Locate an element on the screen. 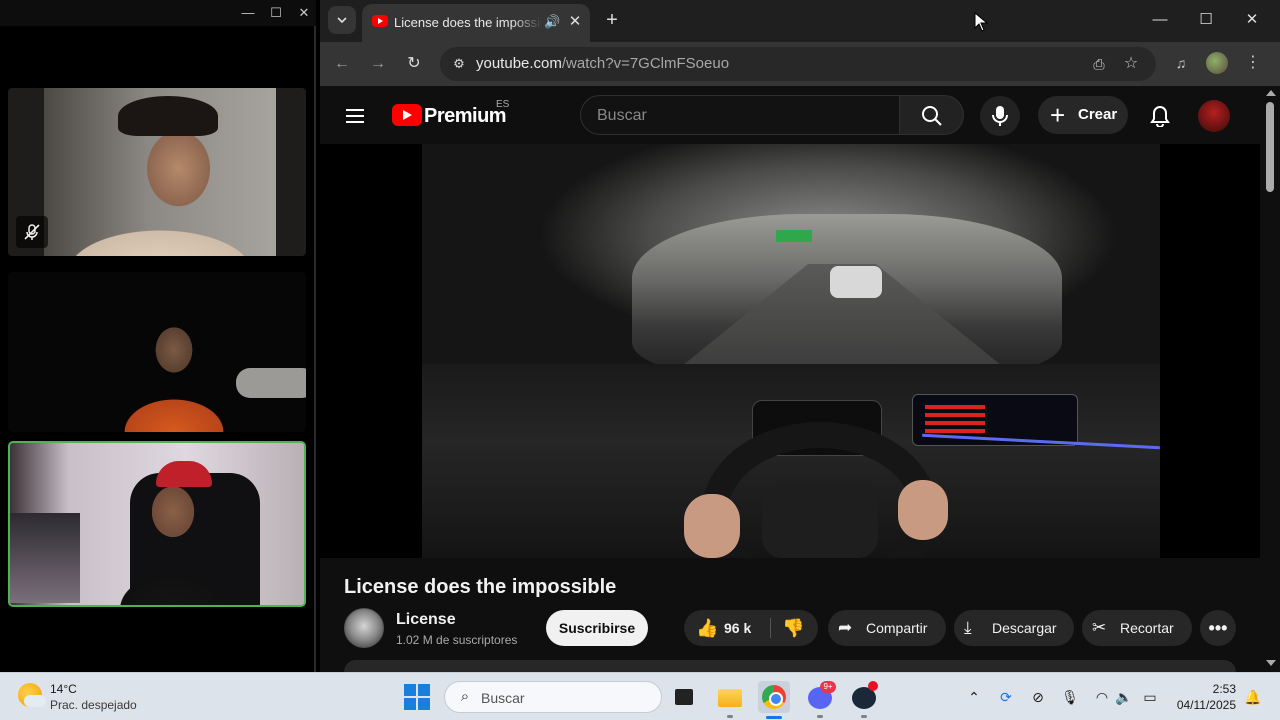 The image size is (1280, 720). plus-icon: + is located at coordinates (1058, 115).